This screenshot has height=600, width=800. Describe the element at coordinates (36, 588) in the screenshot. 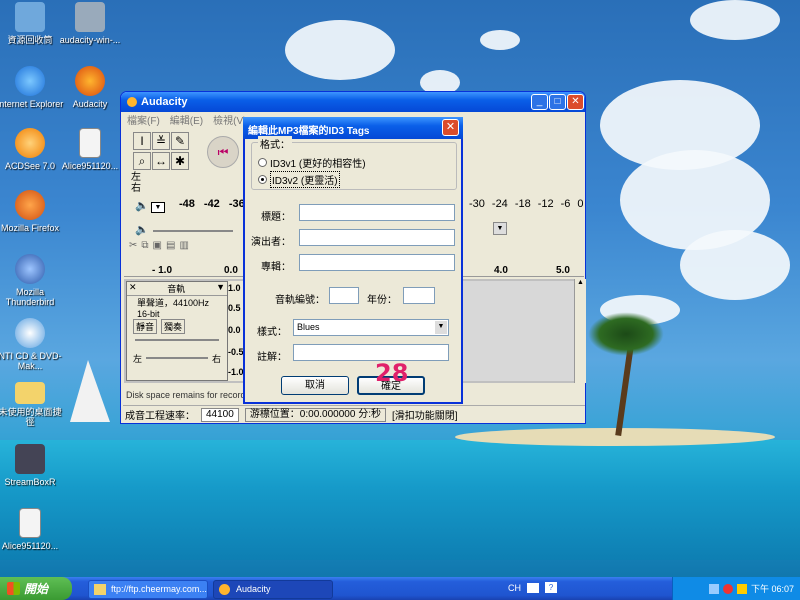

I see `start-button: 開始` at that location.